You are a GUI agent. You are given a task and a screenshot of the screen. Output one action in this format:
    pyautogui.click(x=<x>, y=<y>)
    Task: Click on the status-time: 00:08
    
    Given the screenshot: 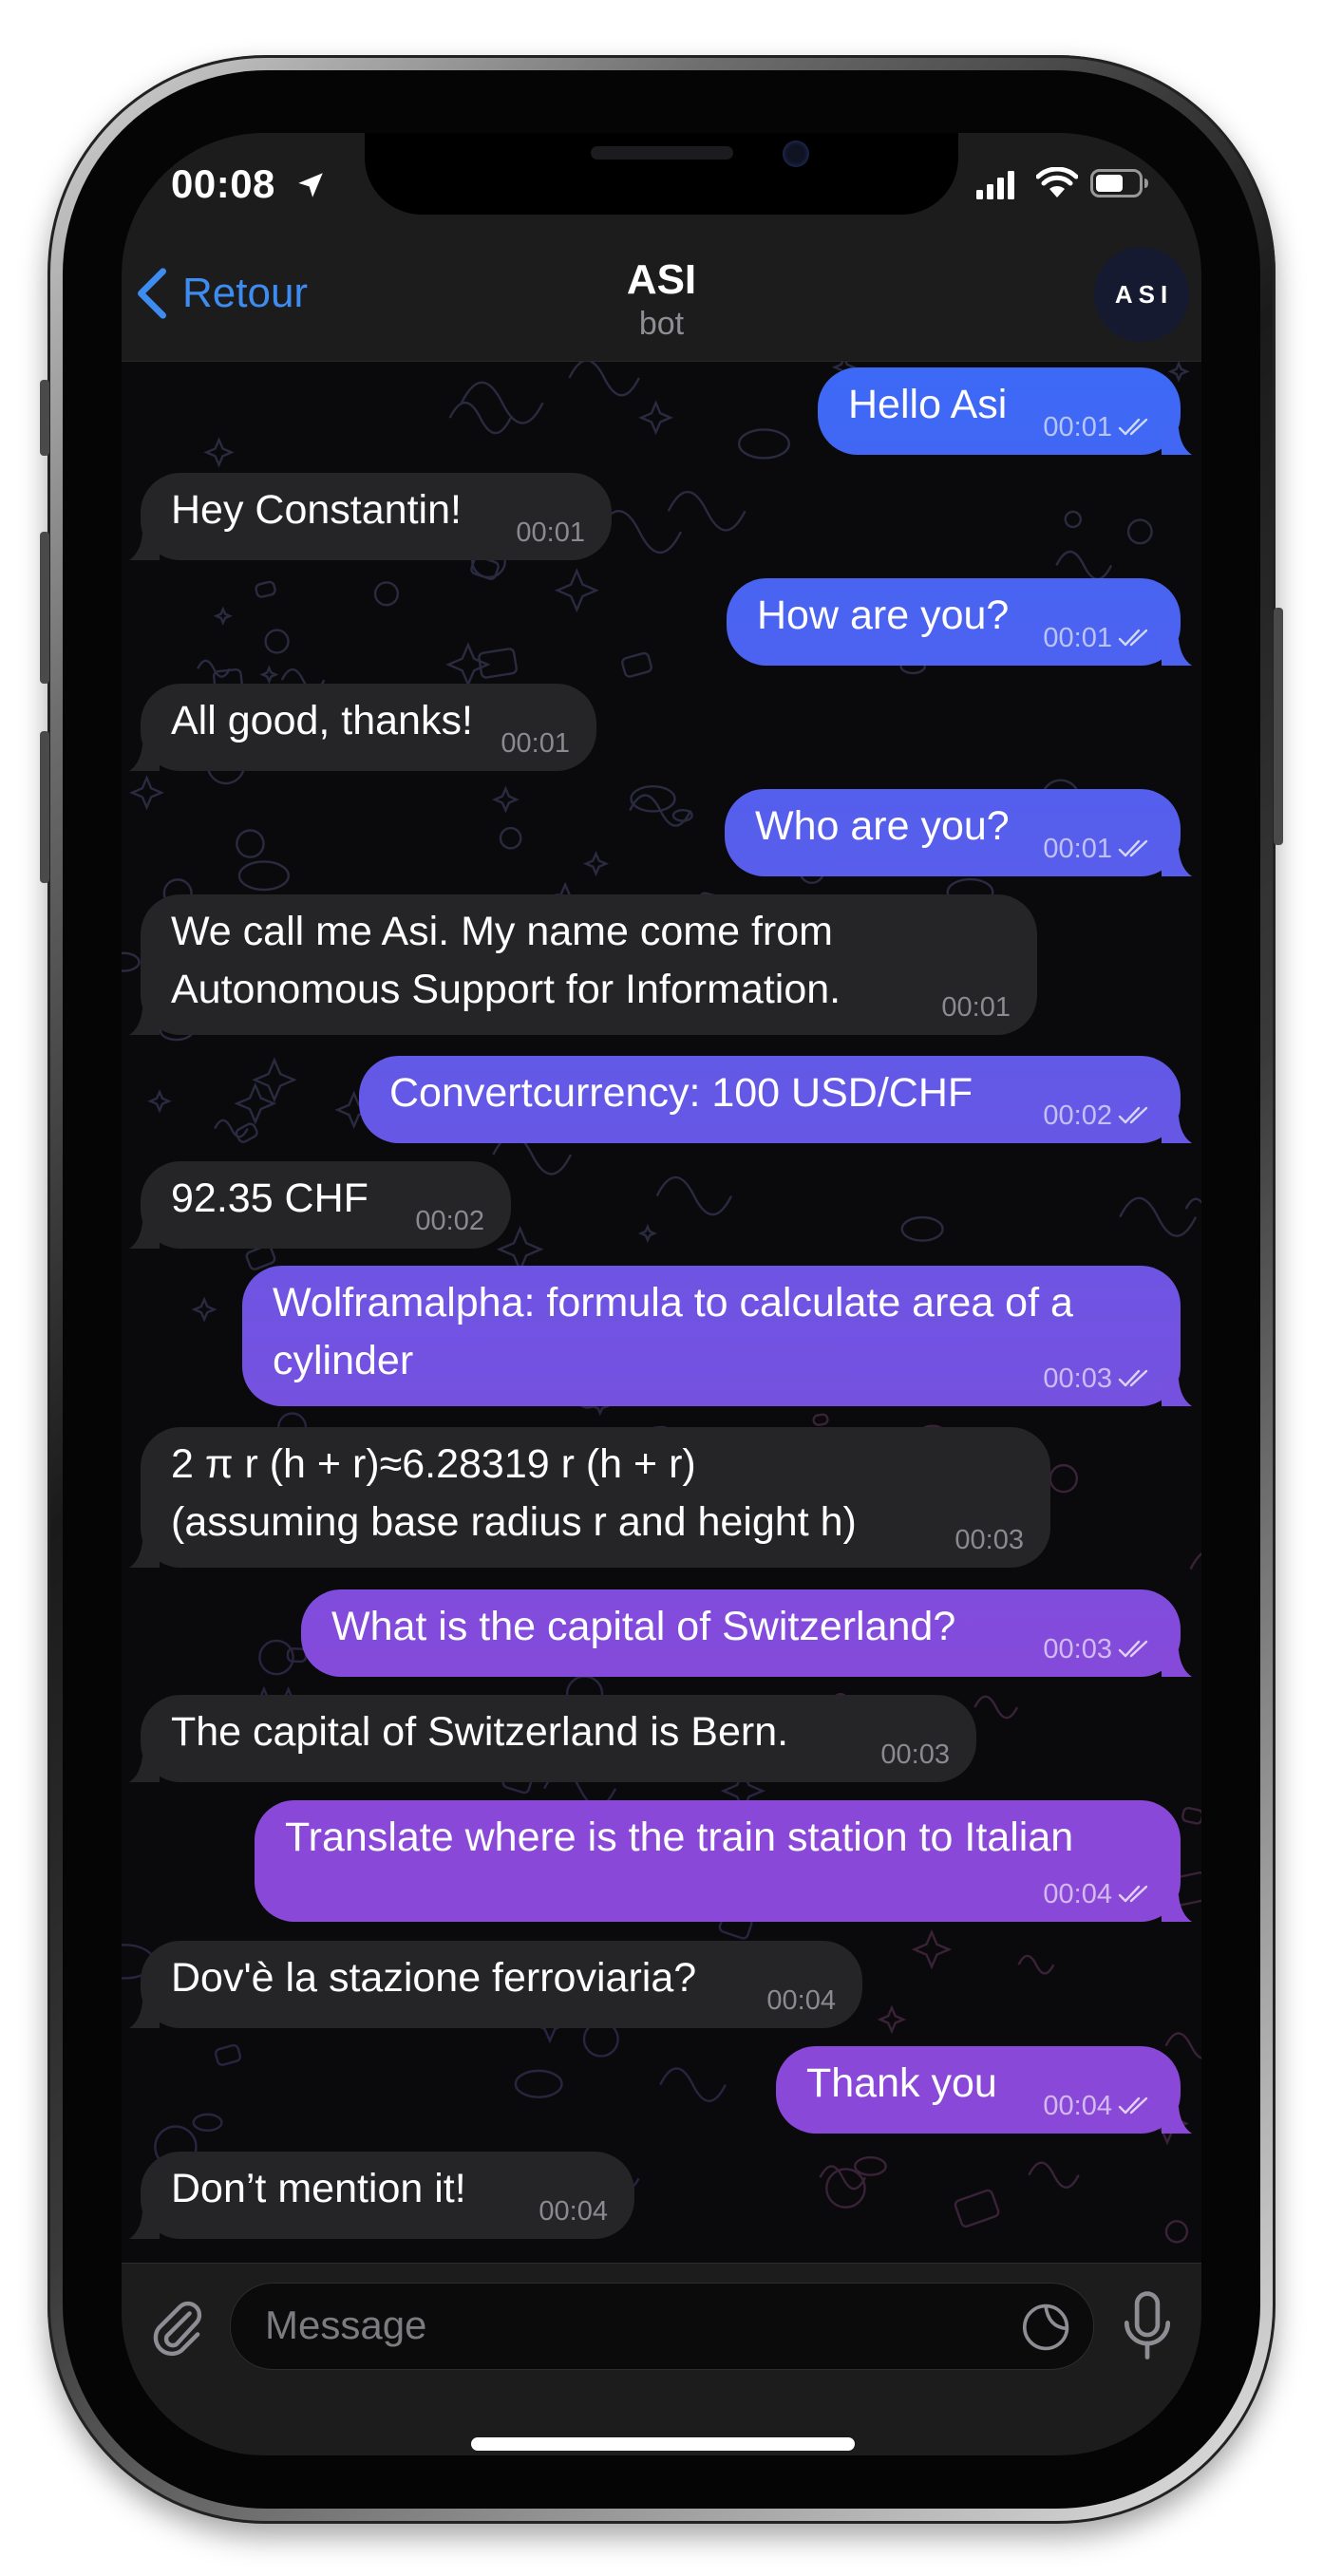 What is the action you would take?
    pyautogui.click(x=223, y=183)
    